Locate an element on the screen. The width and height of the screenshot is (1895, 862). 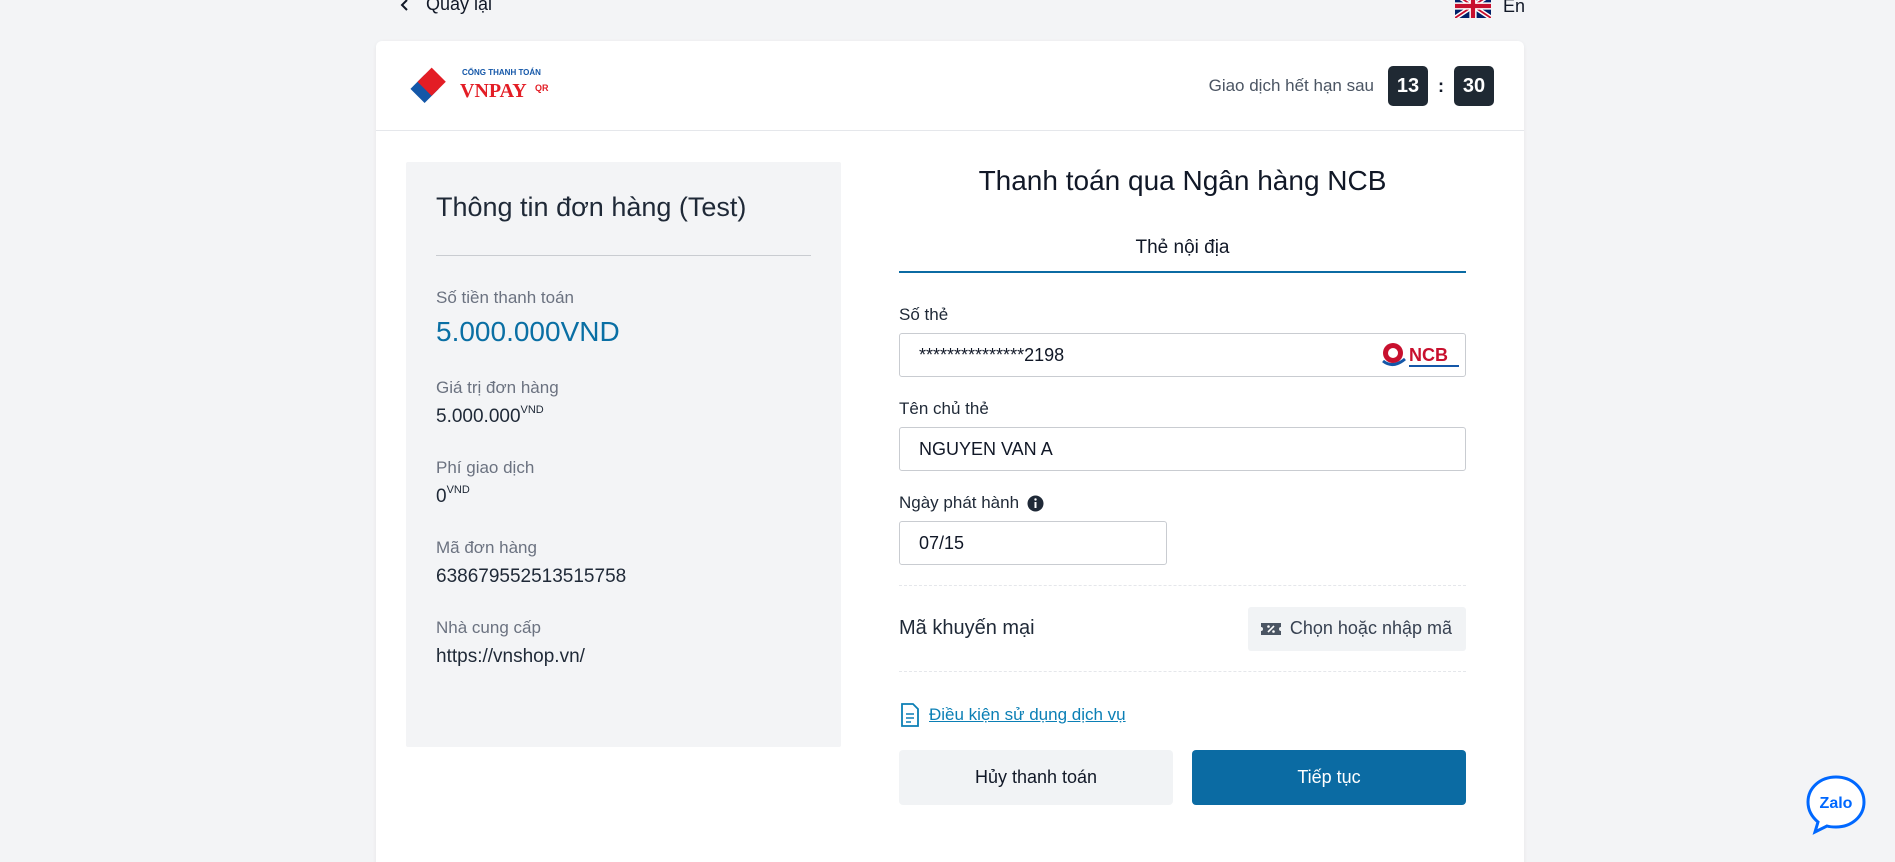
promo-button-label: Chọn hoặc nhập mã is located at coordinates (1370, 628).